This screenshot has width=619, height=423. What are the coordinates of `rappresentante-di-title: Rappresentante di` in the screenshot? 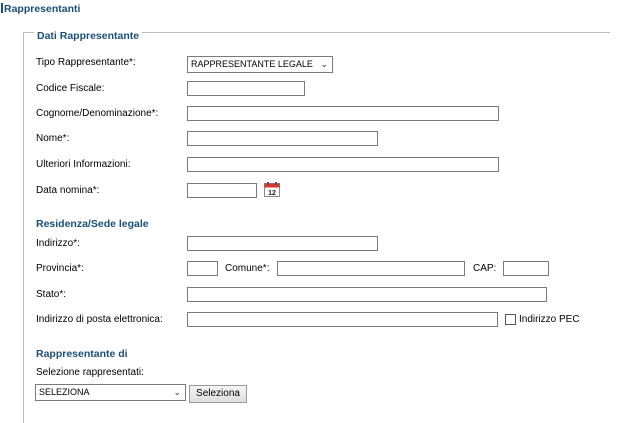 It's located at (82, 354).